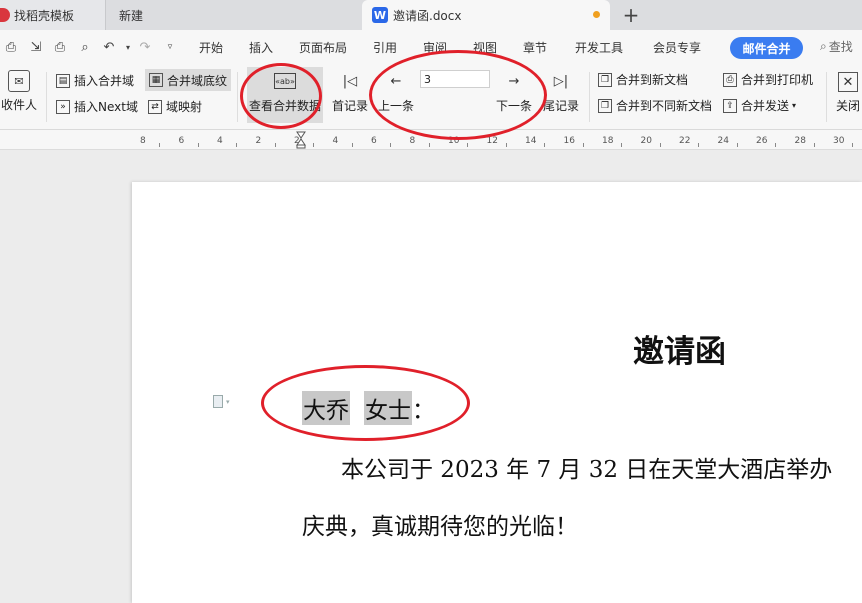 The width and height of the screenshot is (862, 603). Describe the element at coordinates (561, 94) in the screenshot. I see `last-record-button: ▷| 尾记录` at that location.